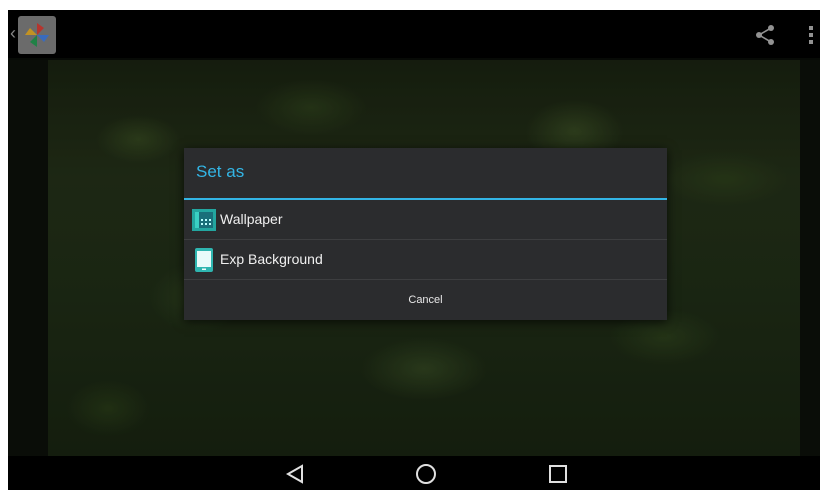 This screenshot has height=492, width=828. What do you see at coordinates (425, 260) in the screenshot?
I see `option-exp-background: Exp Background` at bounding box center [425, 260].